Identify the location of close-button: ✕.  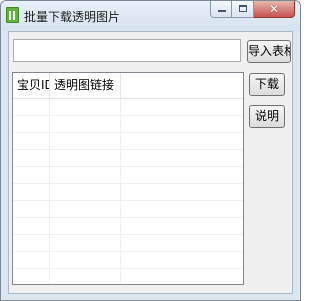
(274, 9).